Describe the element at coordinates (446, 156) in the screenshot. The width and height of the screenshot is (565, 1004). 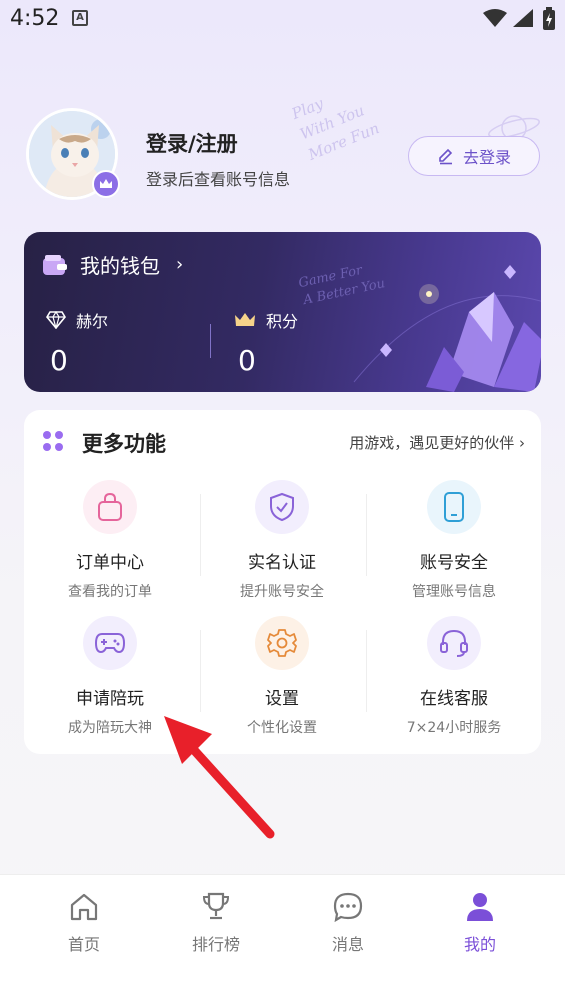
I see `edit-icon` at that location.